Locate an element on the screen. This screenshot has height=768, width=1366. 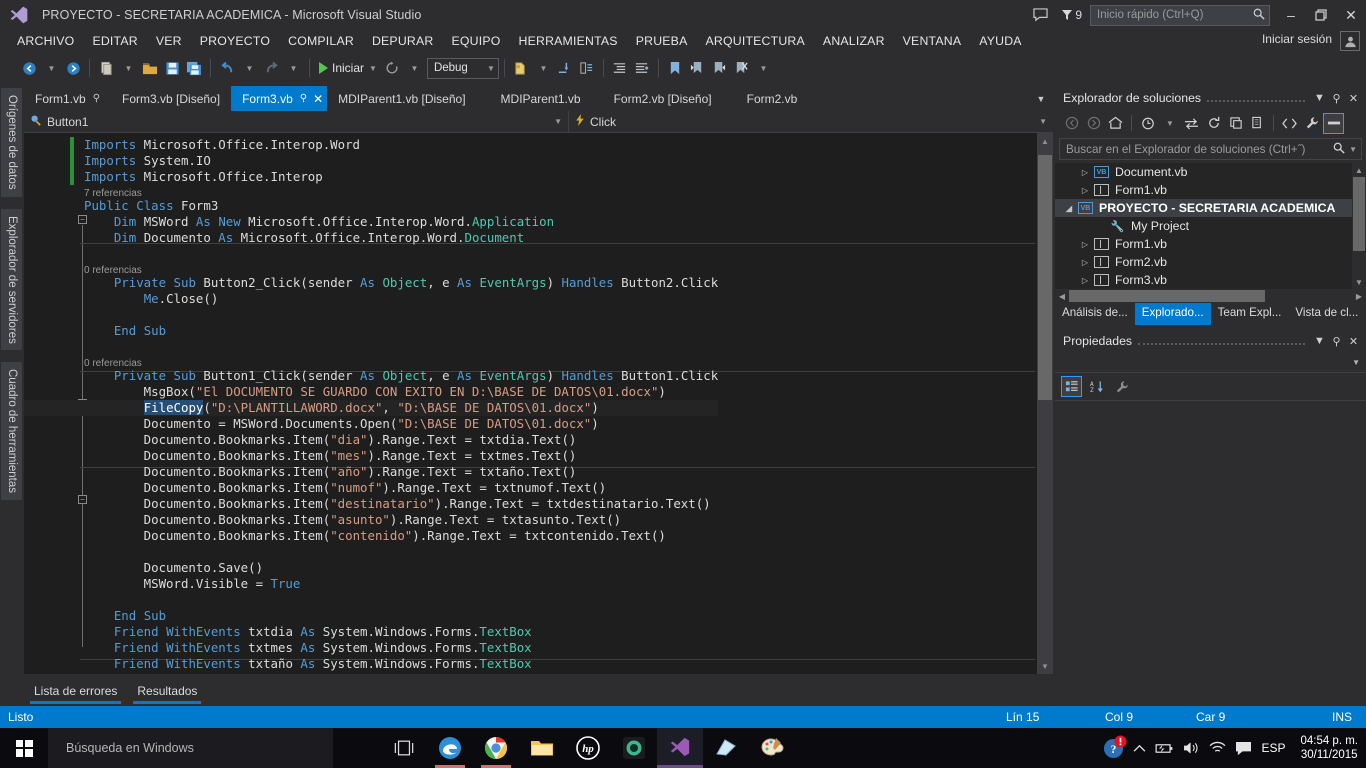
collapse-all-icon is located at coordinates (1235, 123).